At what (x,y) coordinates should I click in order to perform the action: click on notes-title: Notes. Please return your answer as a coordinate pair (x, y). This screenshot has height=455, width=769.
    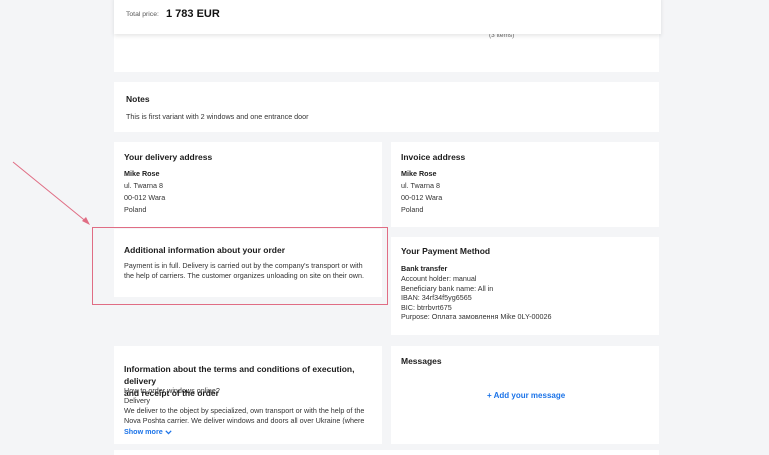
    Looking at the image, I should click on (138, 99).